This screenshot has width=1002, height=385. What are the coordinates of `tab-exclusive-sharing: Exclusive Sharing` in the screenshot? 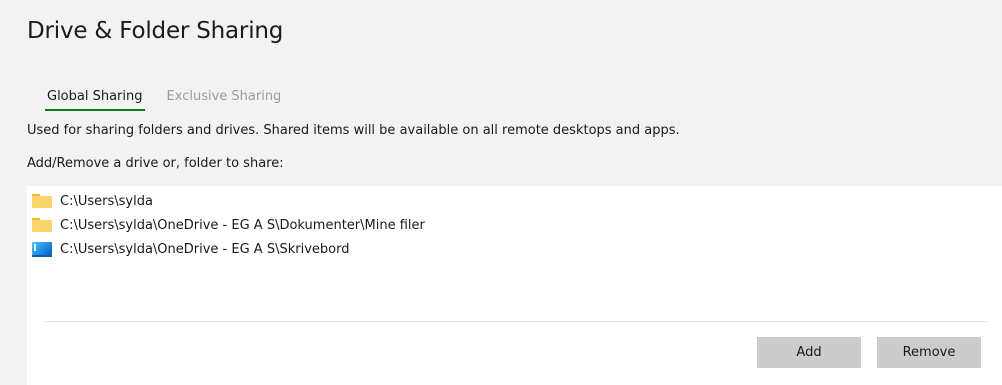 It's located at (224, 99).